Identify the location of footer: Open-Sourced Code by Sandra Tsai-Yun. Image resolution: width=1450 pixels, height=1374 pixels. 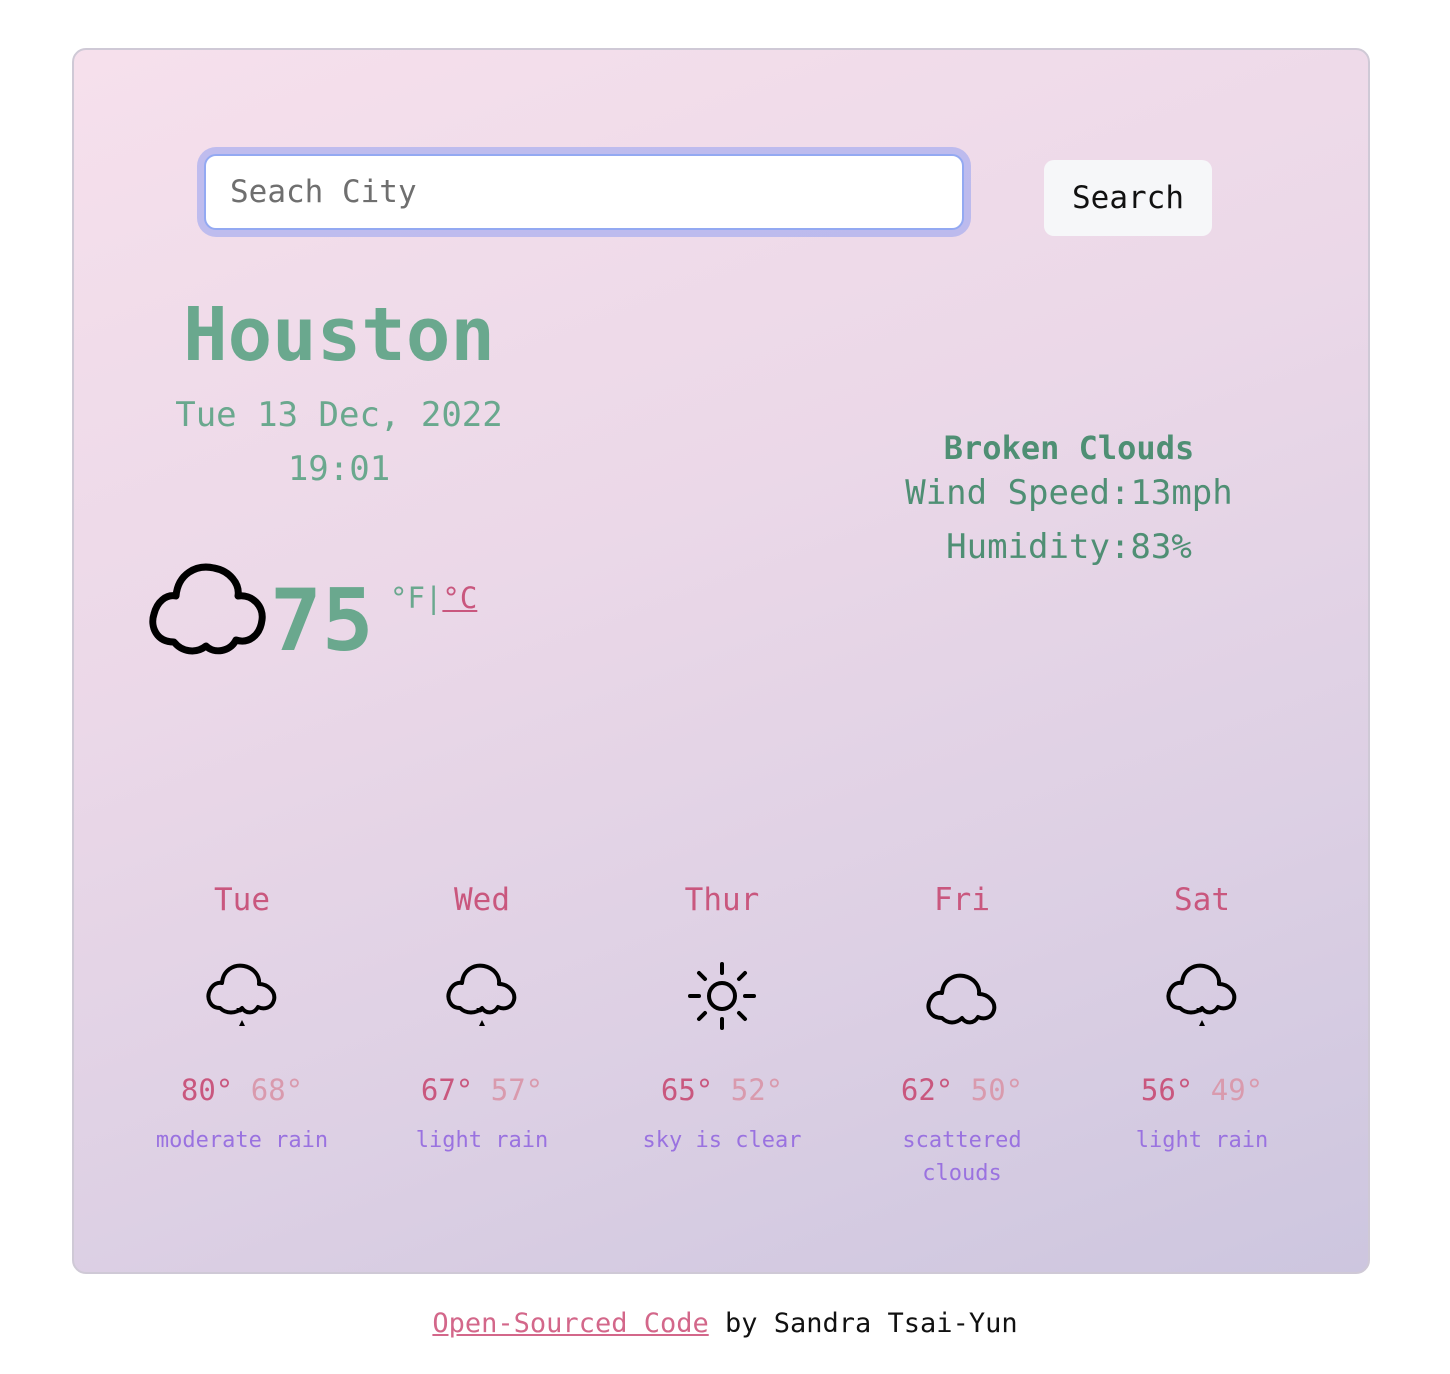
(725, 1323).